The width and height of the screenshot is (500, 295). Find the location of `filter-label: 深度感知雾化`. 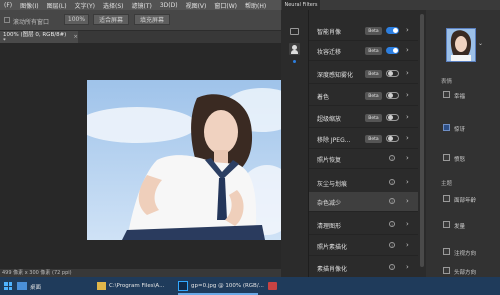

filter-label: 深度感知雾化 is located at coordinates (335, 75).